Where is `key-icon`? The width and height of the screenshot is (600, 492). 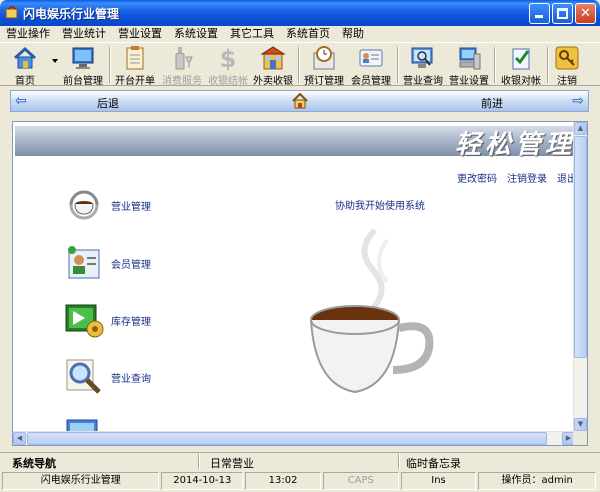 key-icon is located at coordinates (567, 58).